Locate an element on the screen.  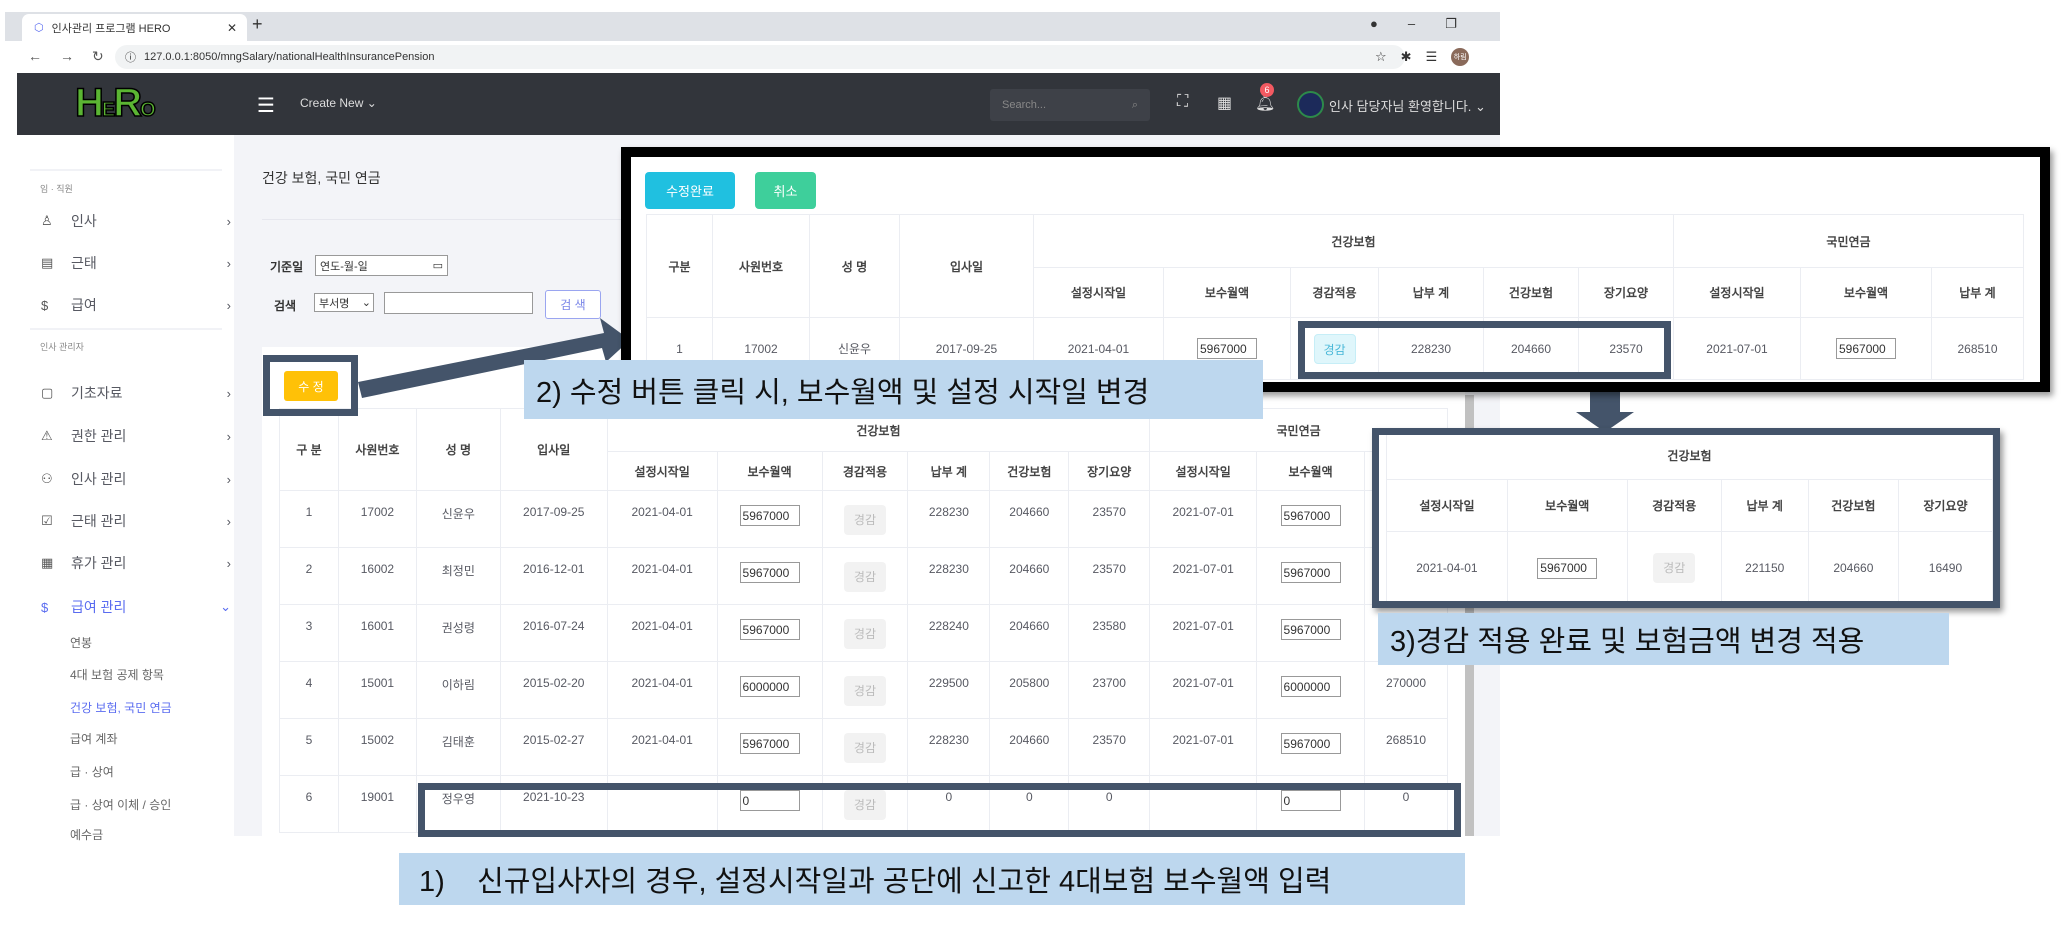
callout-step-2: 2) 수정 버튼 클릭 시, 보수월액 및 설정 시작일 변경 is located at coordinates (893, 389).